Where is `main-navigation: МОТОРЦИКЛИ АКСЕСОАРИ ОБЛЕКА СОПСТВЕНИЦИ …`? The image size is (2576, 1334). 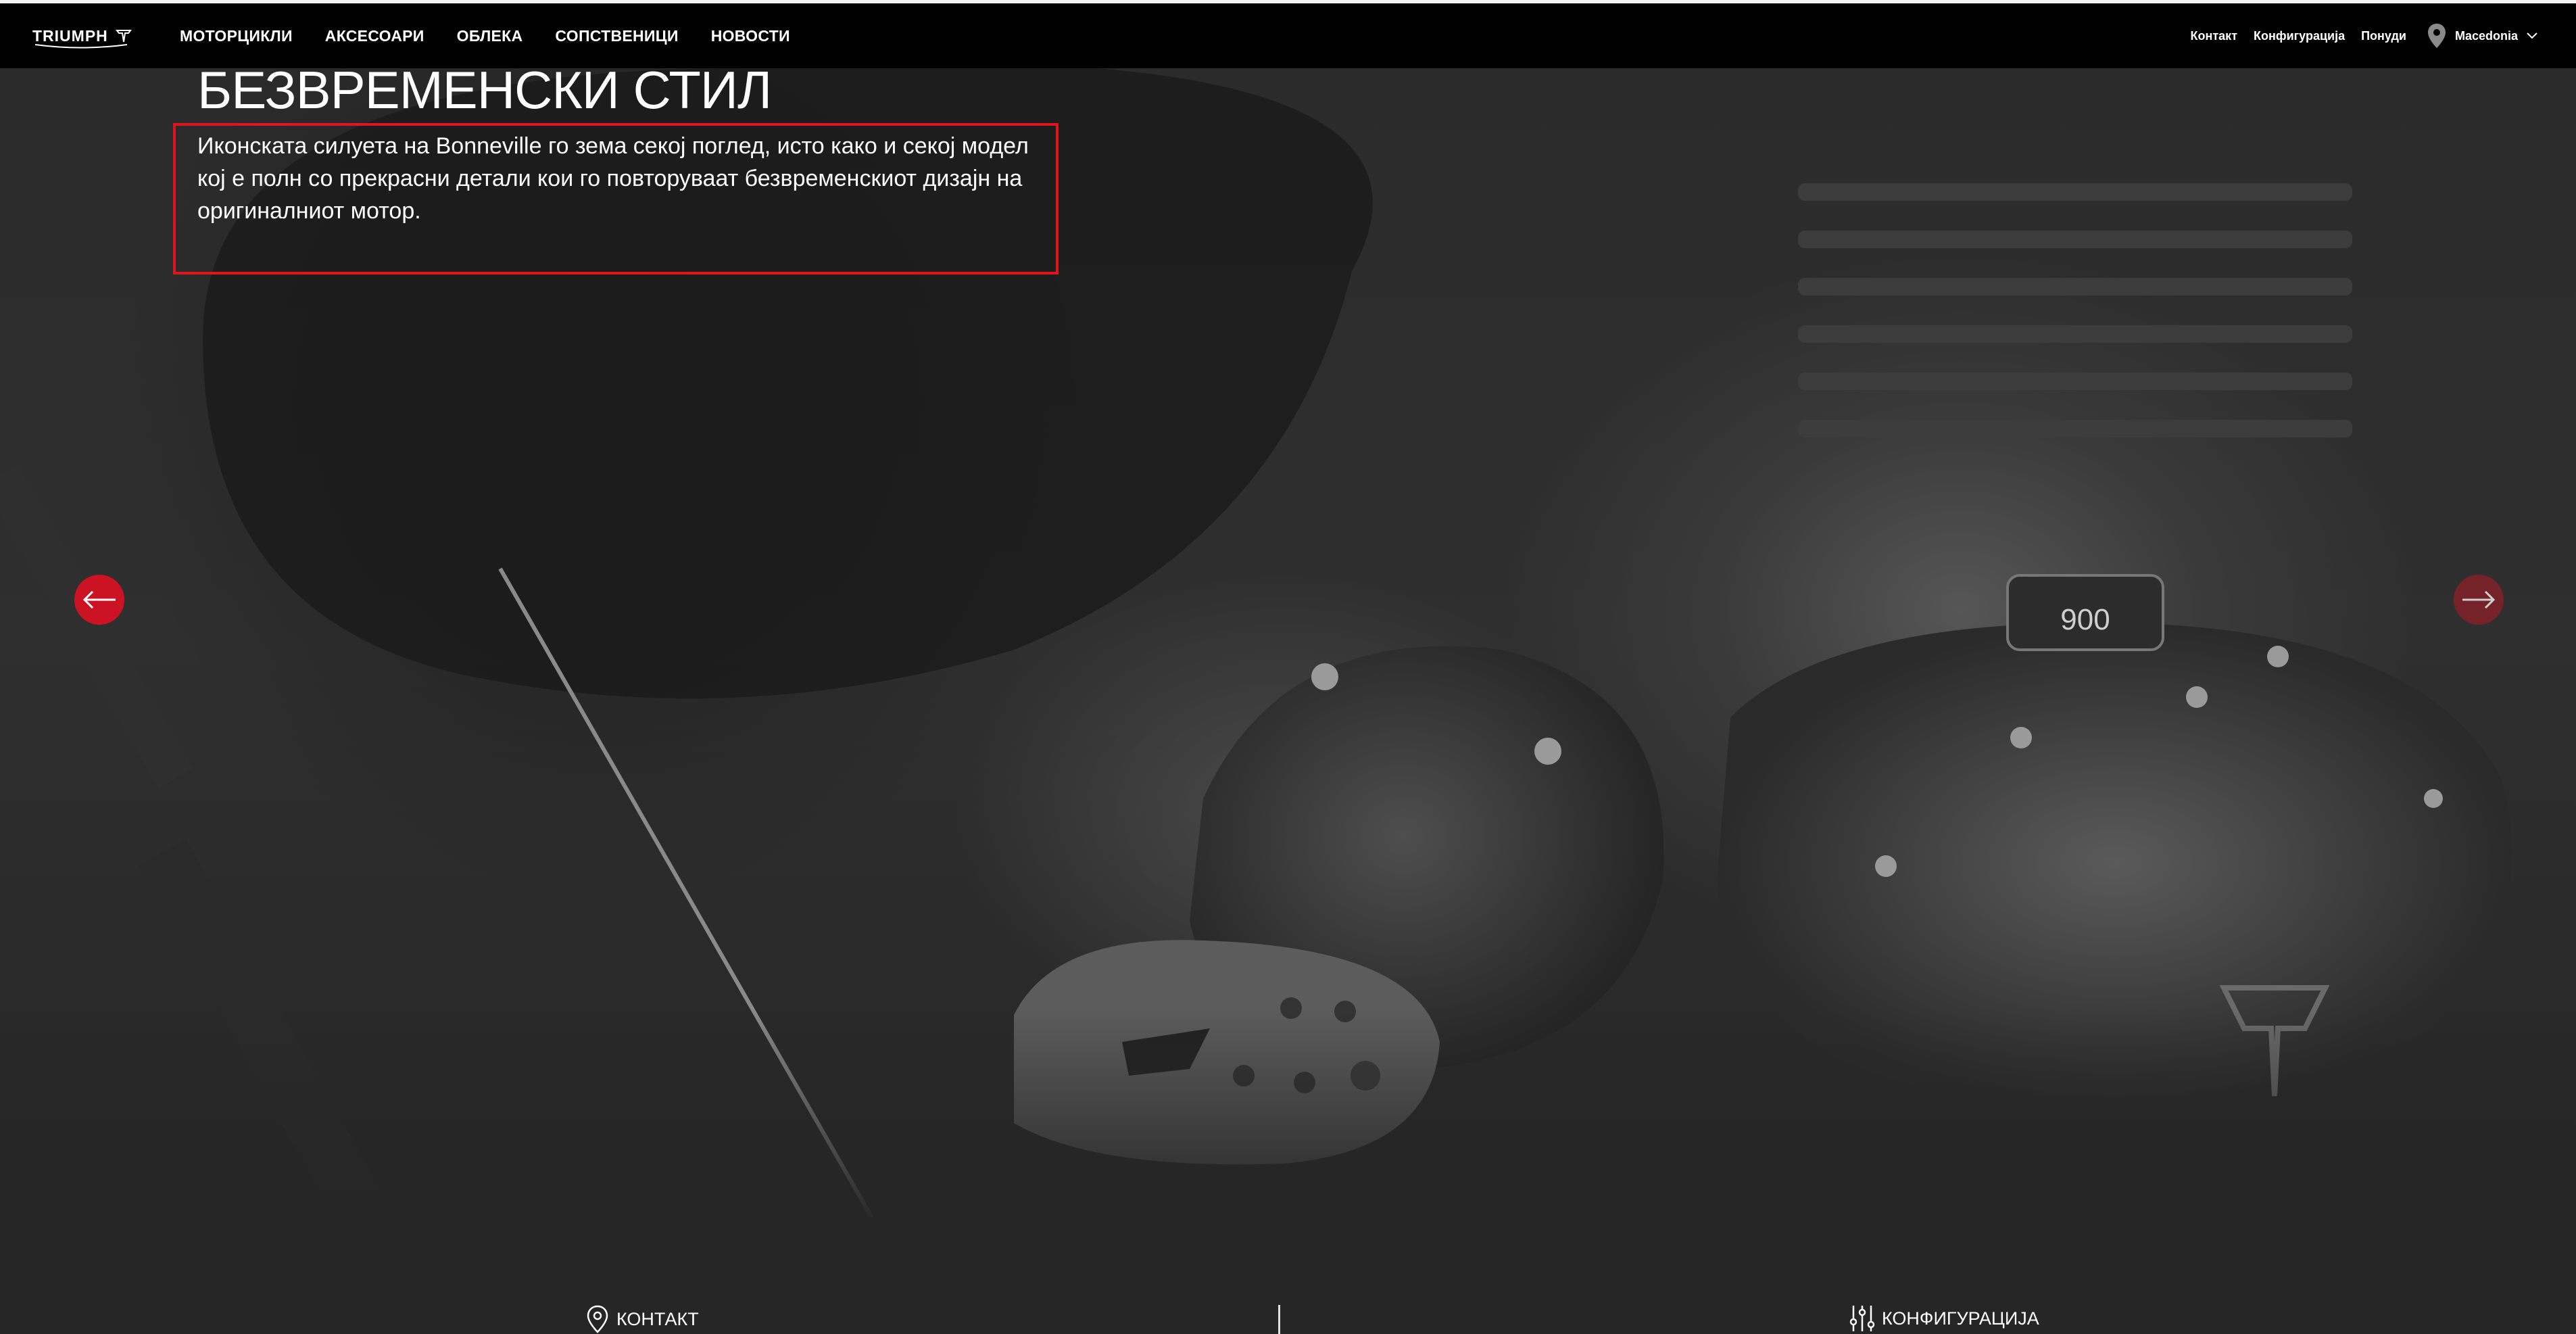 main-navigation: МОТОРЦИКЛИ АКСЕСОАРИ ОБЛЕКА СОПСТВЕНИЦИ … is located at coordinates (501, 35).